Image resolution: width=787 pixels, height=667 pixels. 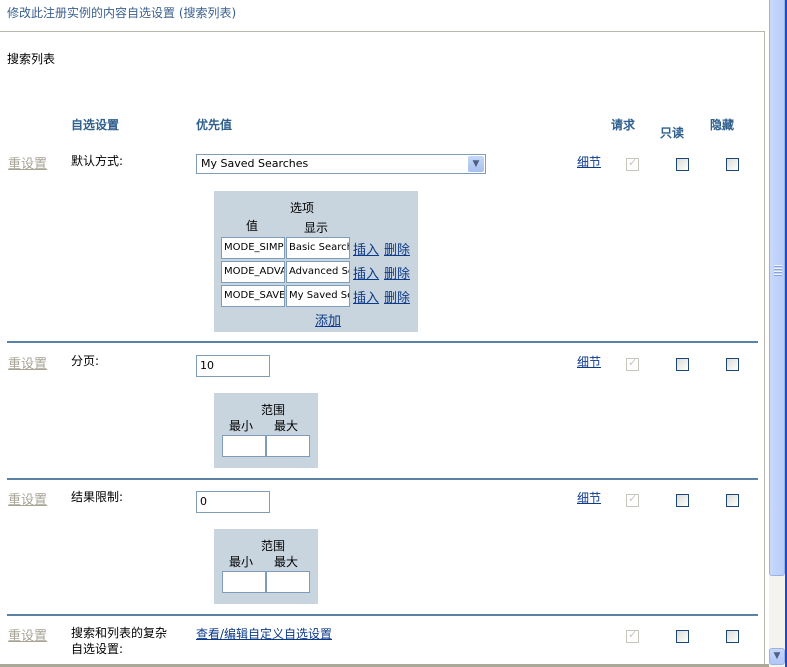 I want to click on readonly-checkbox-paging, so click(x=682, y=364).